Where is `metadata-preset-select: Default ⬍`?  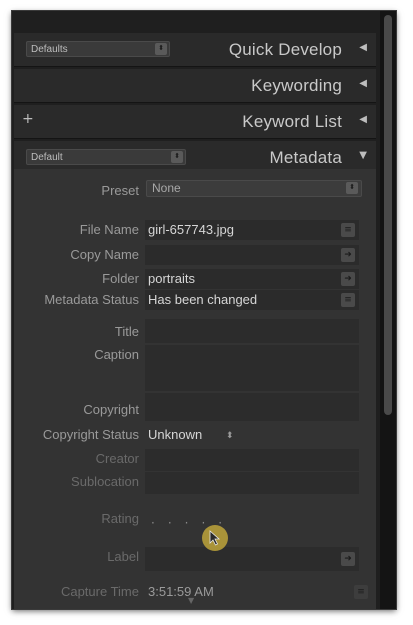 metadata-preset-select: Default ⬍ is located at coordinates (106, 157).